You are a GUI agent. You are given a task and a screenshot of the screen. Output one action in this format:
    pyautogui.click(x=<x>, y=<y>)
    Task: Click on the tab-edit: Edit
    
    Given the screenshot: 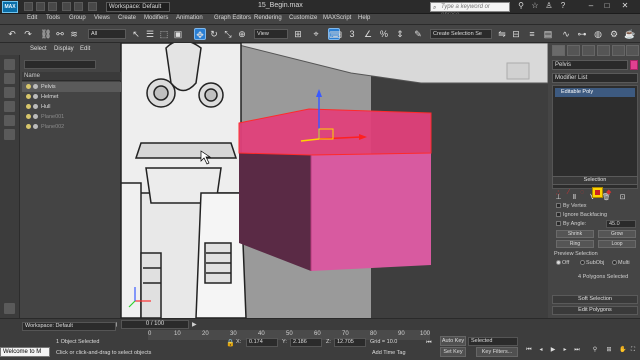 What is the action you would take?
    pyautogui.click(x=85, y=49)
    